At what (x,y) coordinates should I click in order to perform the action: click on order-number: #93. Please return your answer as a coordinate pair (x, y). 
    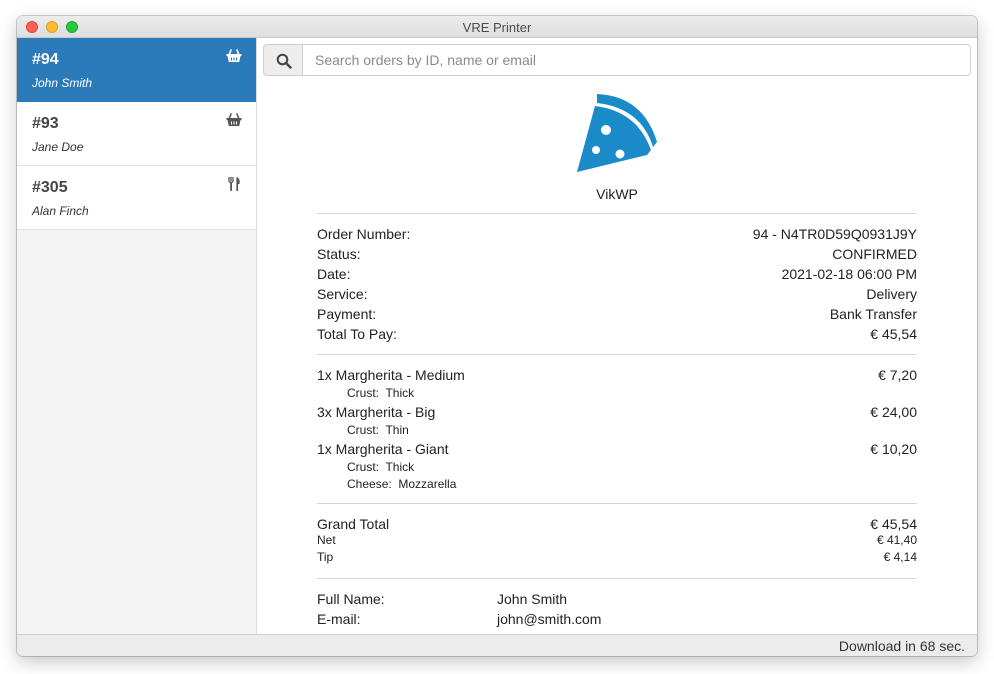
    Looking at the image, I should click on (45, 123).